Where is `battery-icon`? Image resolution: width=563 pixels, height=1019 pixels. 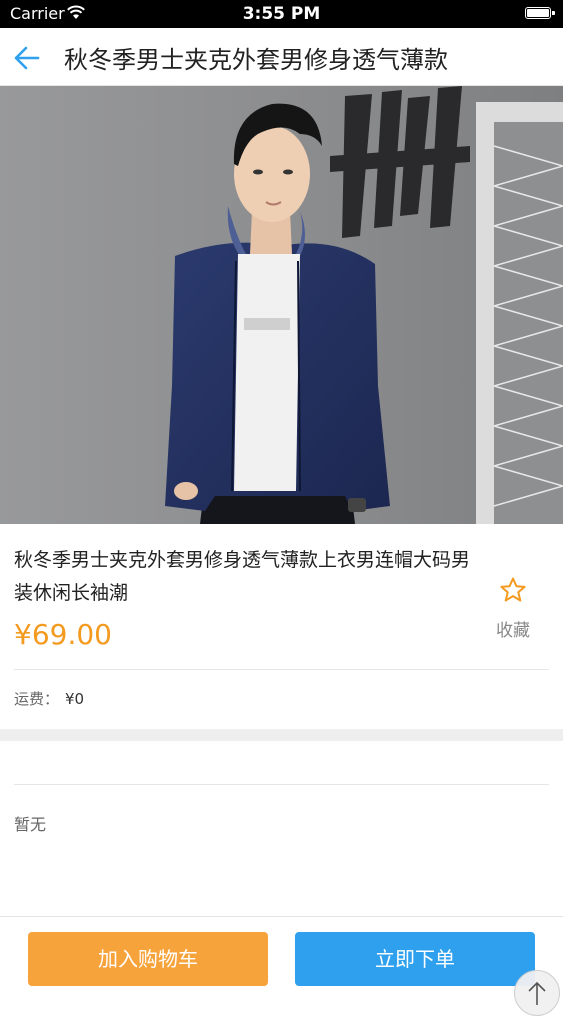
battery-icon is located at coordinates (540, 13).